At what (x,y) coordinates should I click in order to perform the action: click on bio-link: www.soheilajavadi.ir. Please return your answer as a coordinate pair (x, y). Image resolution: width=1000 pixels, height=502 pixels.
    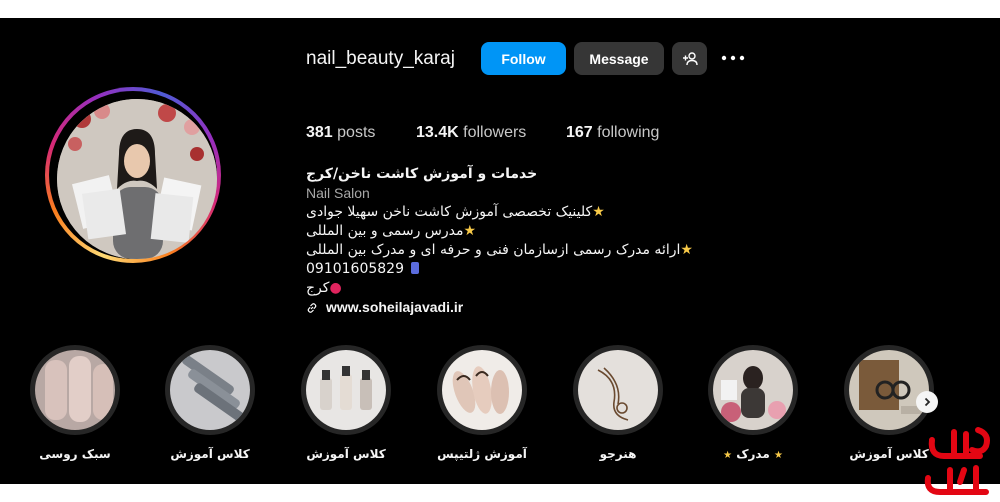
    Looking at the image, I should click on (506, 307).